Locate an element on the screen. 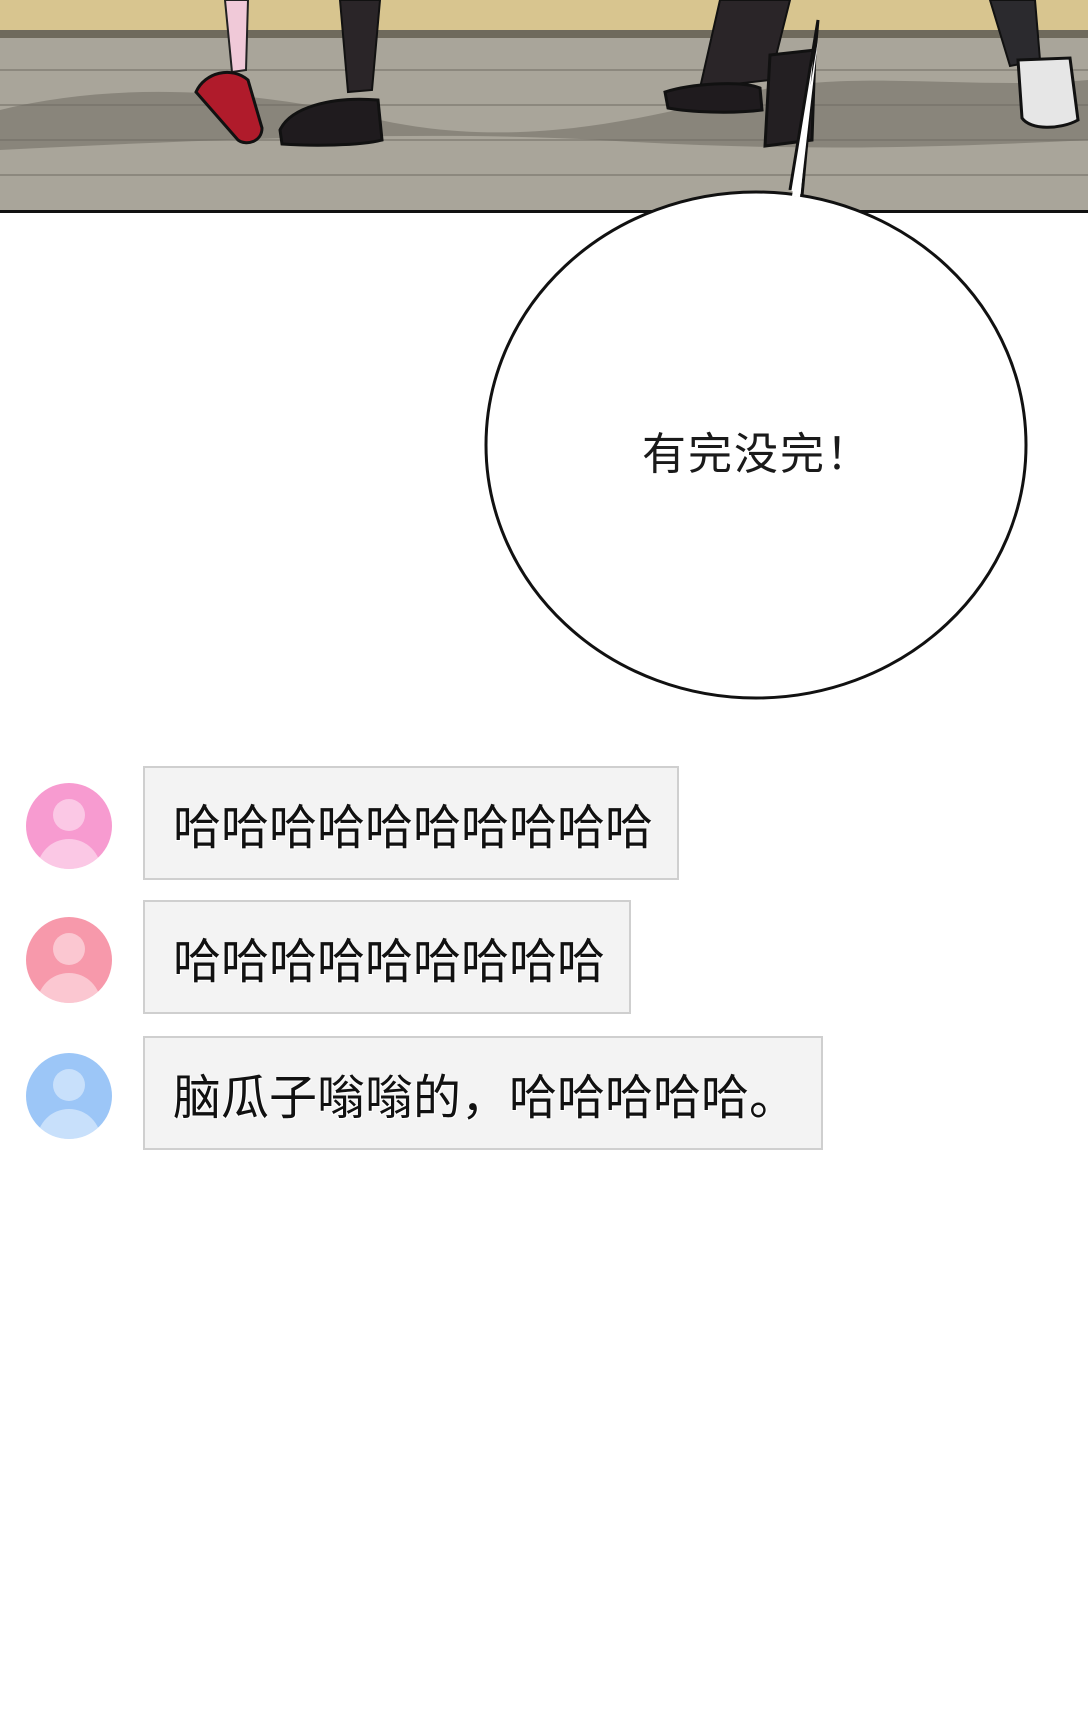  comment-message-box: 脑瓜子嗡嗡的，哈哈哈哈哈。 is located at coordinates (483, 1093).